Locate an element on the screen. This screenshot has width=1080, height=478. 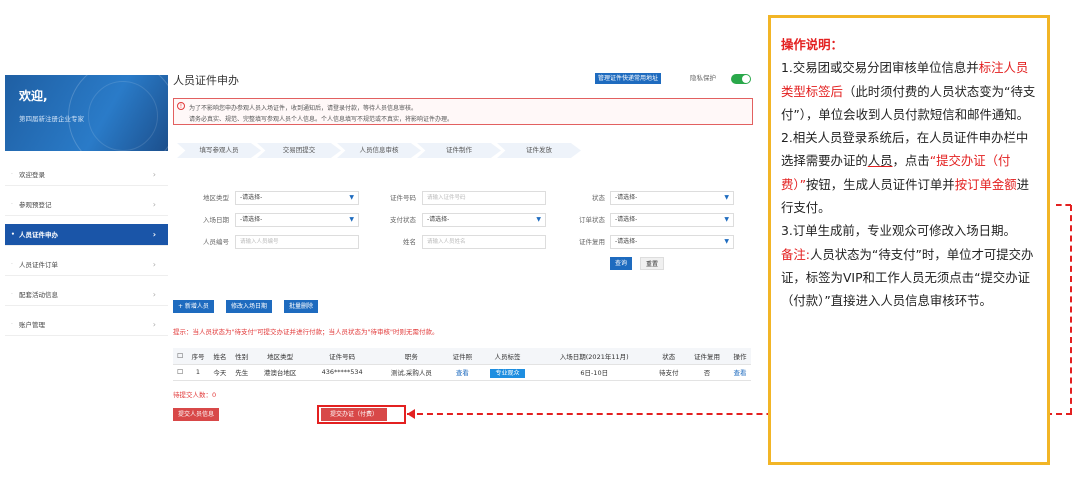
cell-reuse: 否 is located at coordinates (707, 372).